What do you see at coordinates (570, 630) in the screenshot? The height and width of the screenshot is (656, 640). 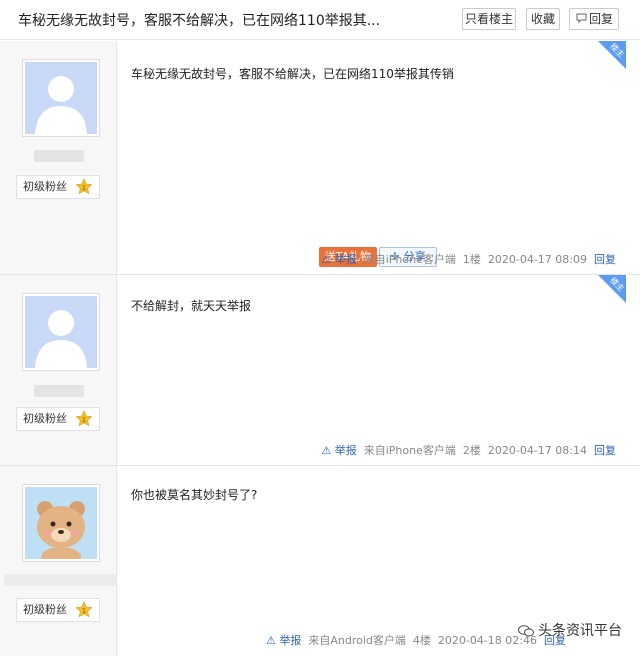 I see `watermark: 头条资讯平台` at bounding box center [570, 630].